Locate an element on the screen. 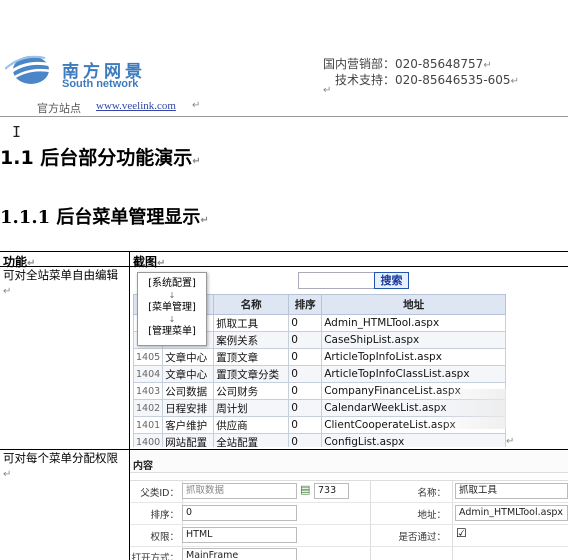 Image resolution: width=568 pixels, height=560 pixels. support-phone: 技术支持：020-85646535-605↵ is located at coordinates (427, 79).